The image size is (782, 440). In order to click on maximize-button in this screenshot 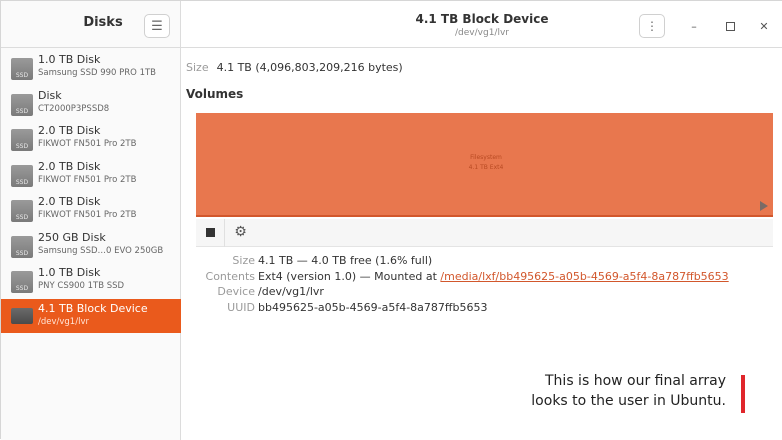, I will do `click(730, 26)`.